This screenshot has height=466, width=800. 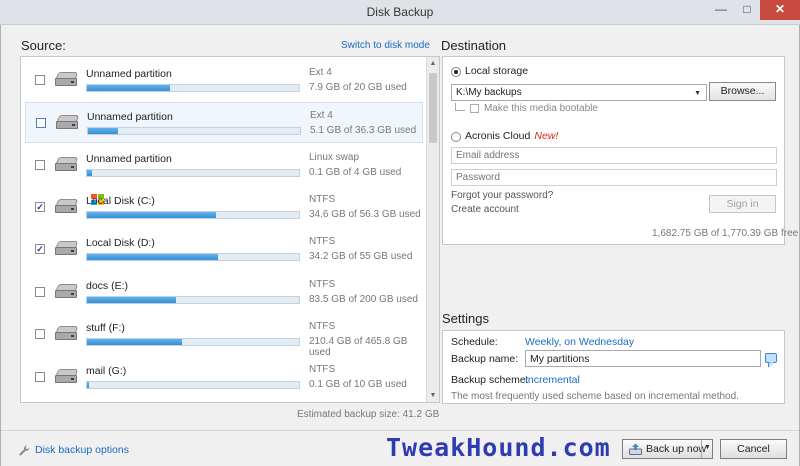 I want to click on partition-usage-text: 34.2 GB of 55 GB used, so click(x=361, y=256).